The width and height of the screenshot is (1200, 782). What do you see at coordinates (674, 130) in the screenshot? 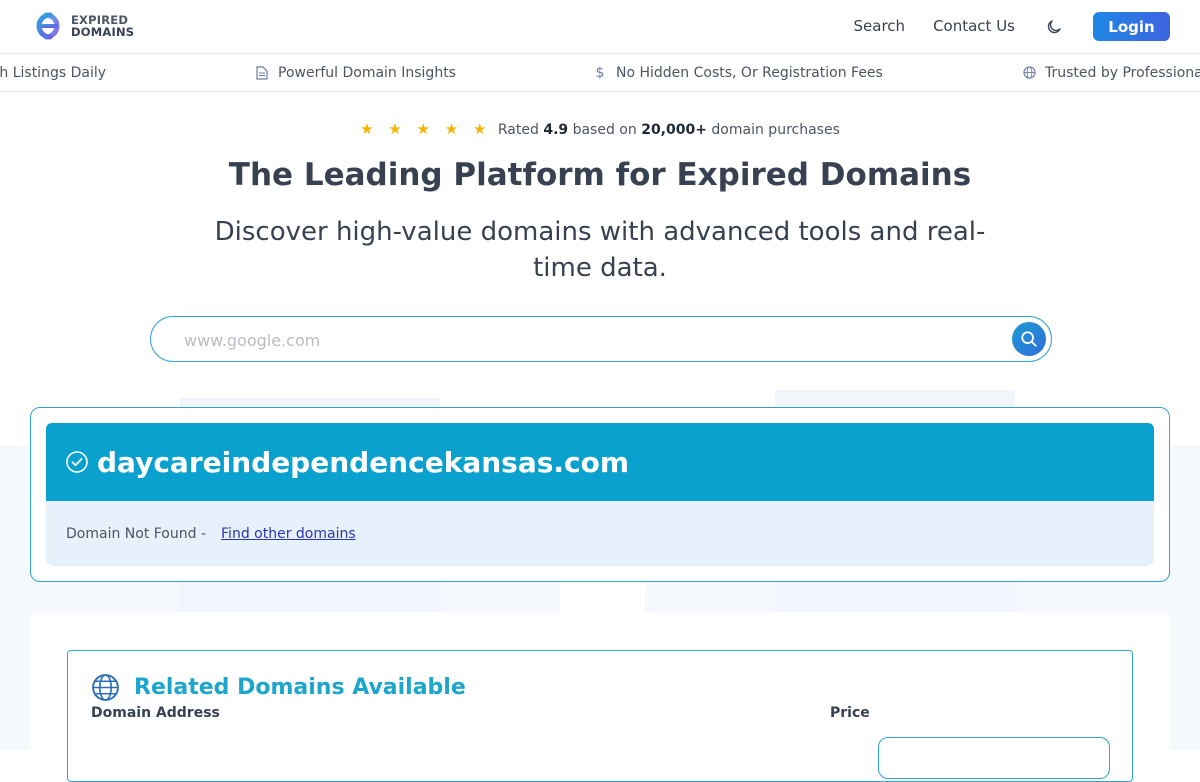
I see `rating-count: 20,000+` at bounding box center [674, 130].